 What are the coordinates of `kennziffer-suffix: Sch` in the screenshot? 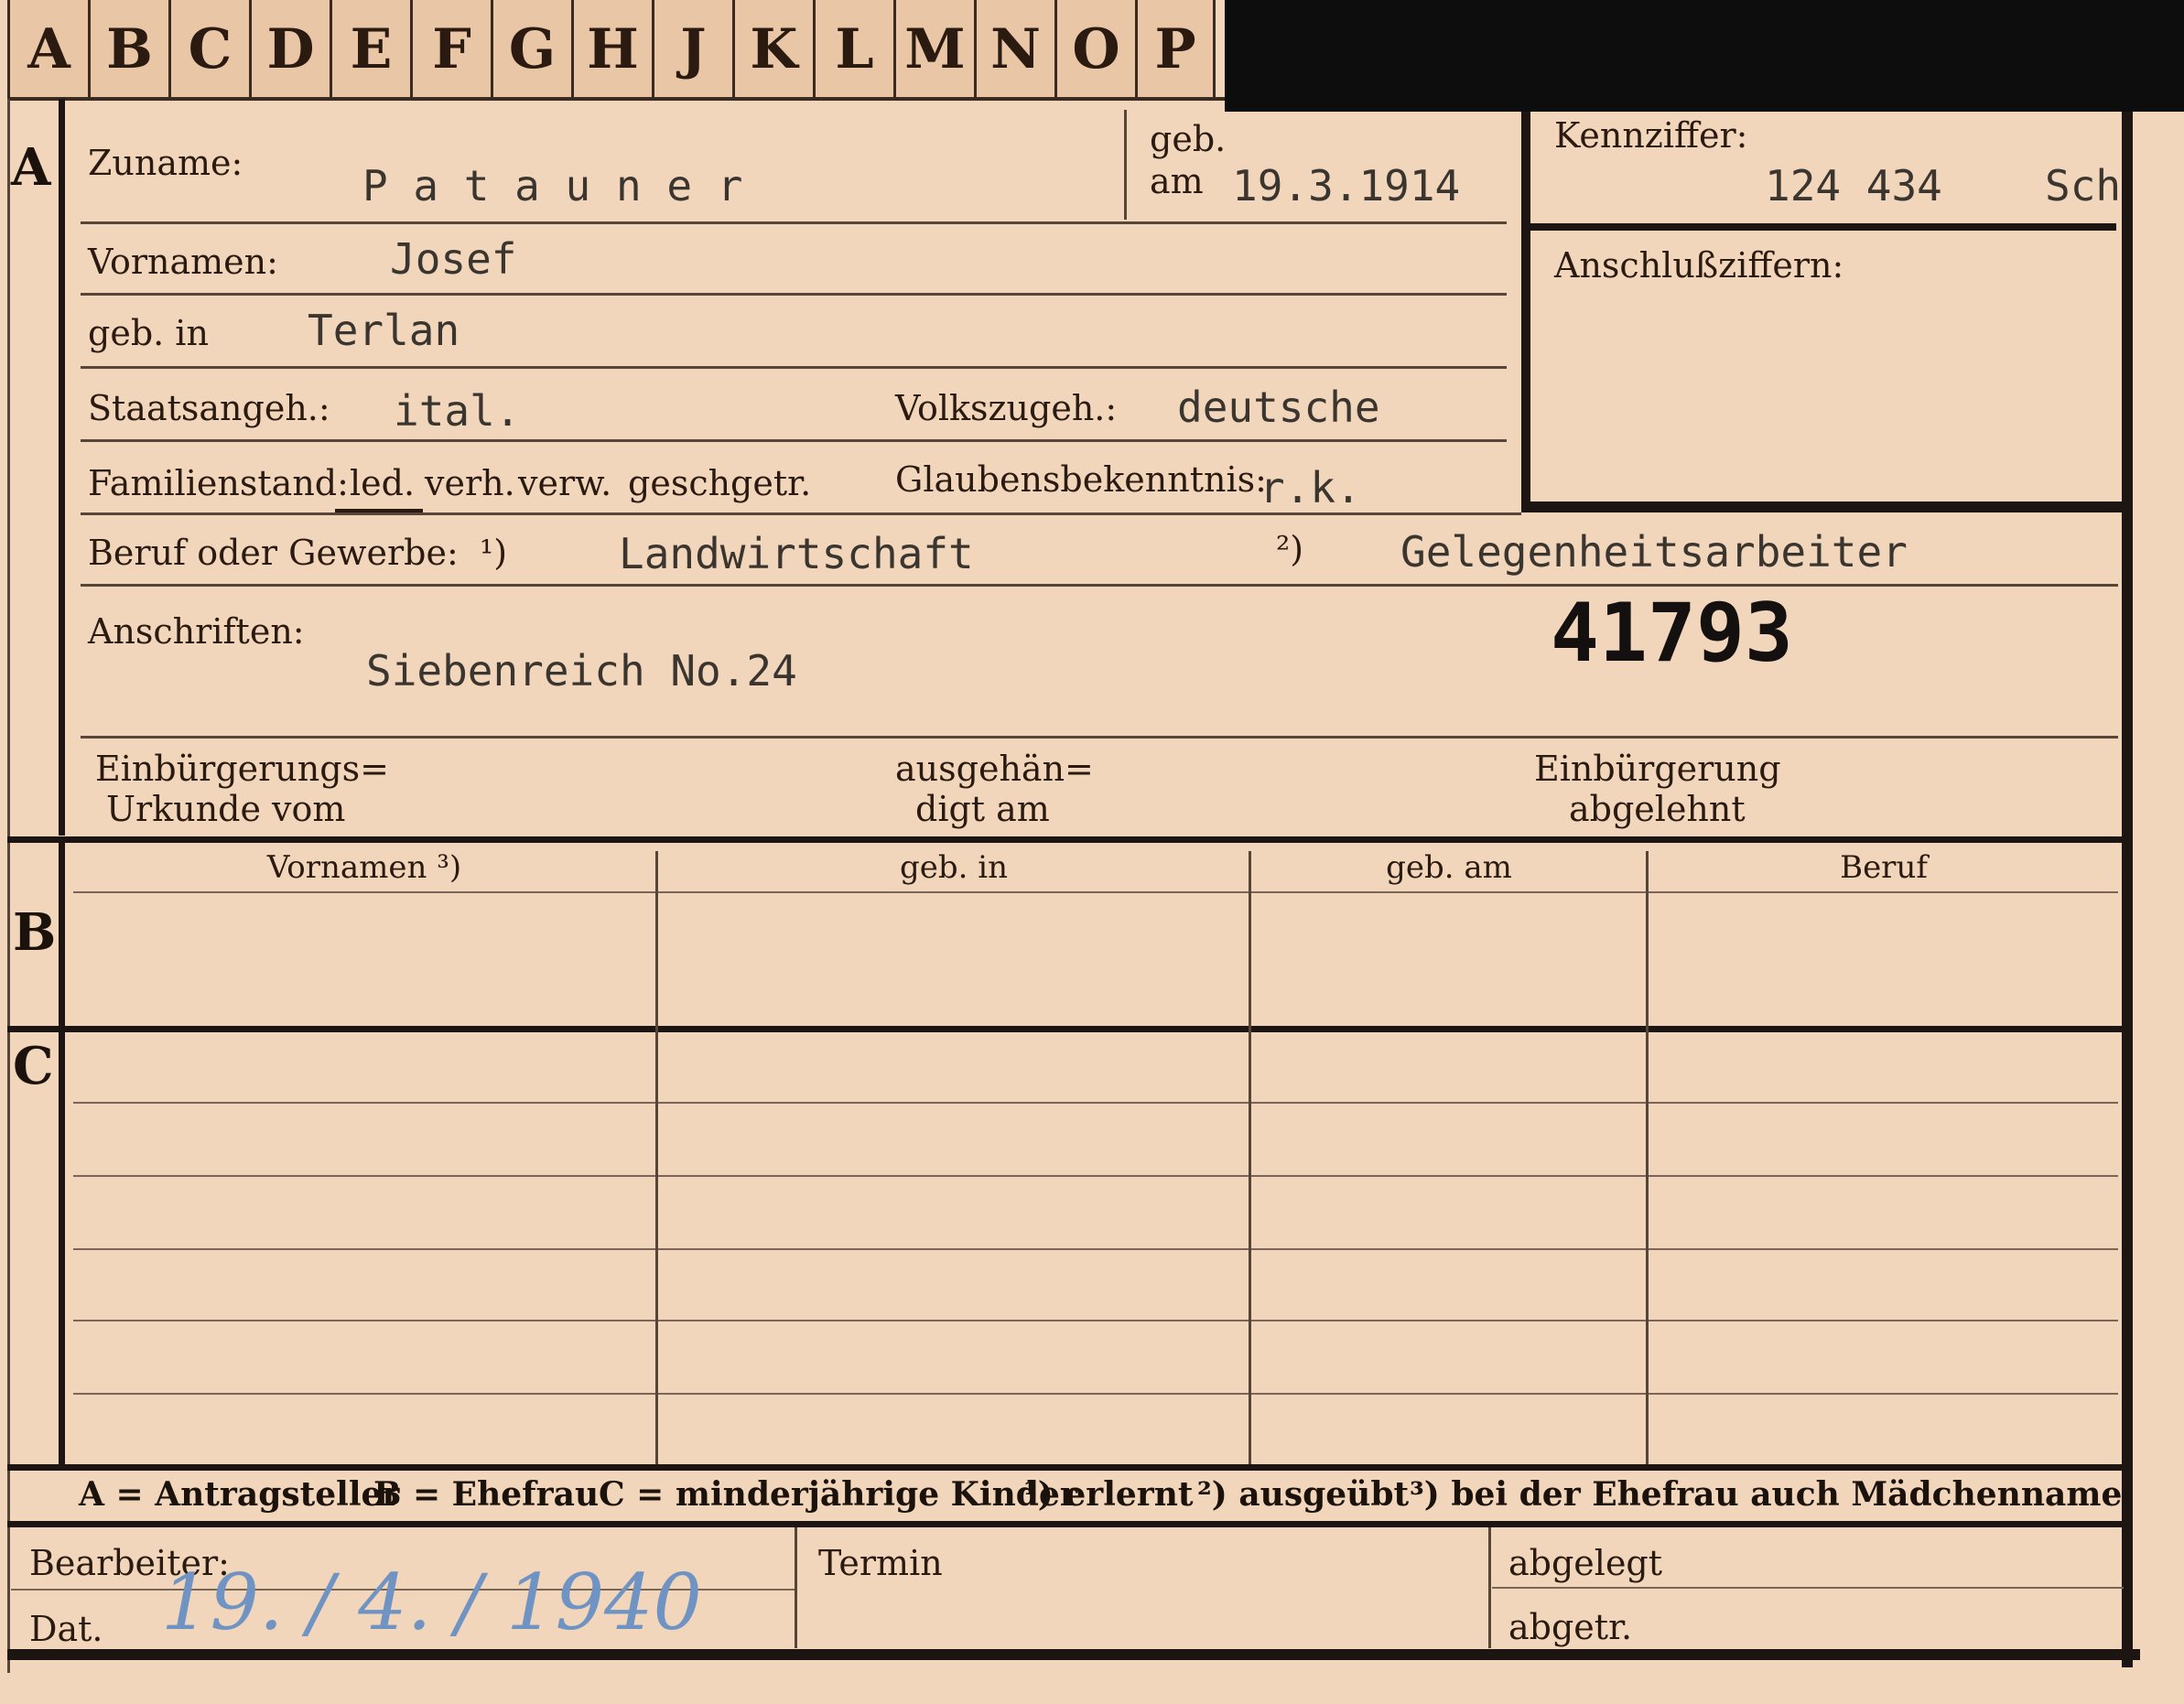 It's located at (2083, 186).